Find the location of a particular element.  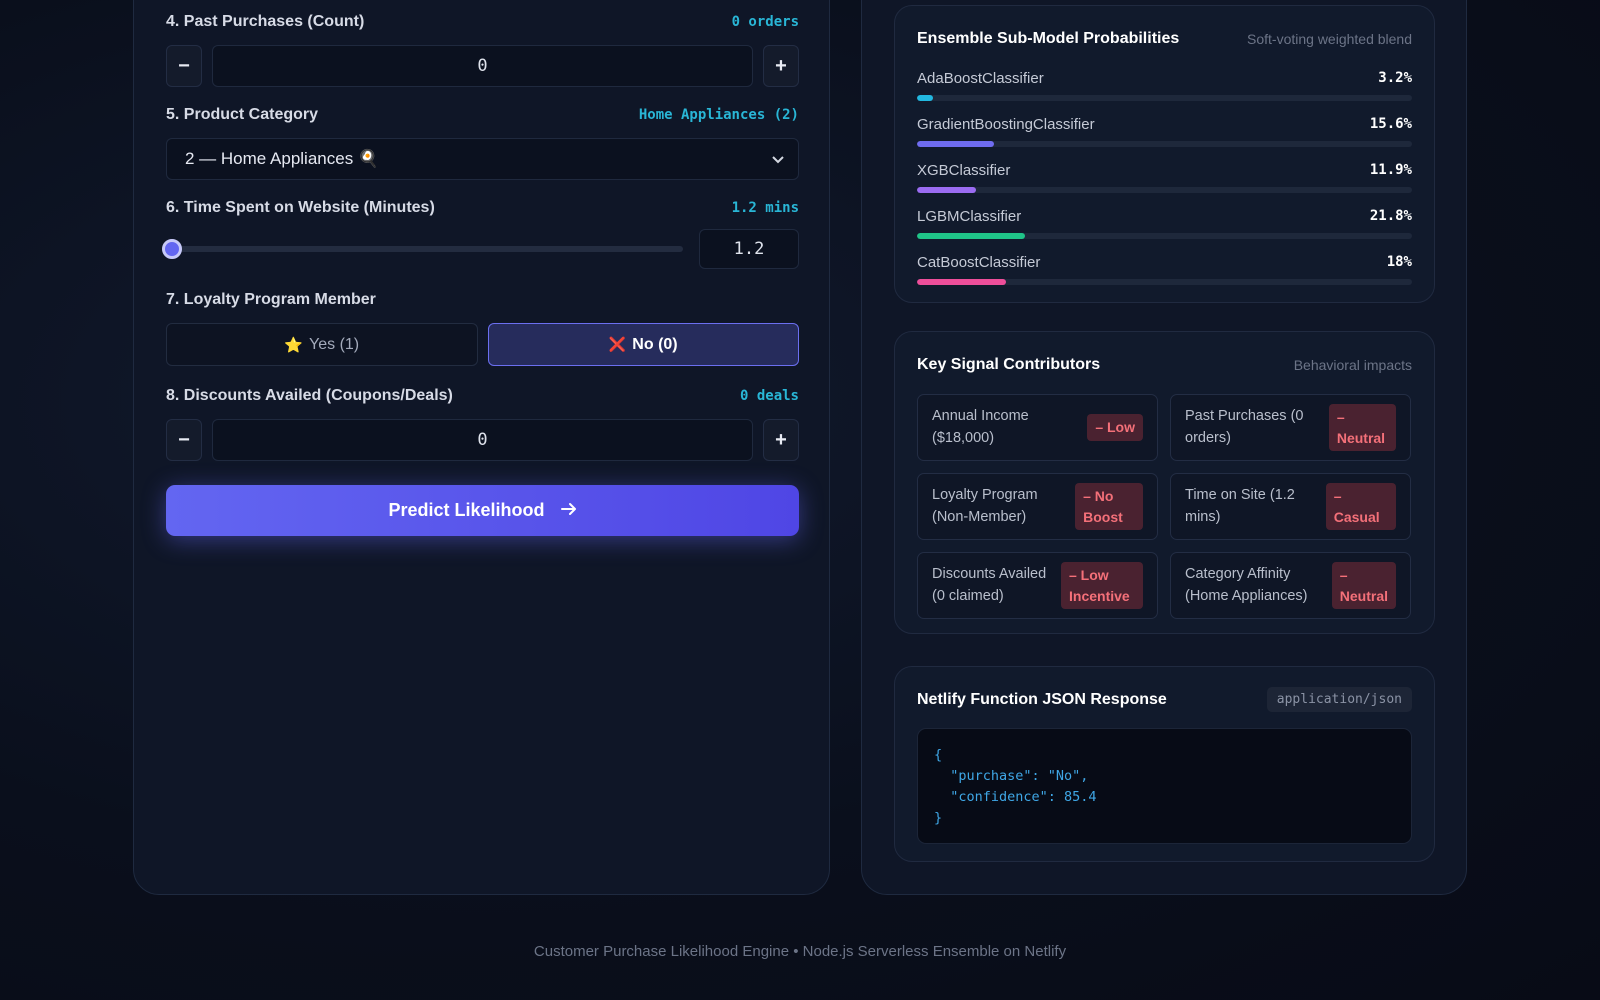

signal-tile: Loyalty Program (Non-Member) – No Boost is located at coordinates (1037, 506).